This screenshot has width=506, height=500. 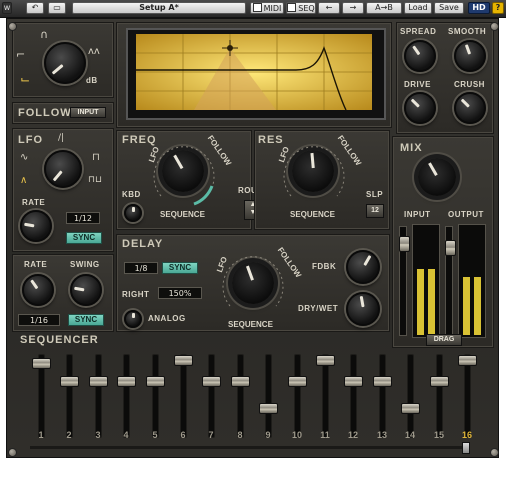 What do you see at coordinates (363, 267) in the screenshot?
I see `fdbk-knob` at bounding box center [363, 267].